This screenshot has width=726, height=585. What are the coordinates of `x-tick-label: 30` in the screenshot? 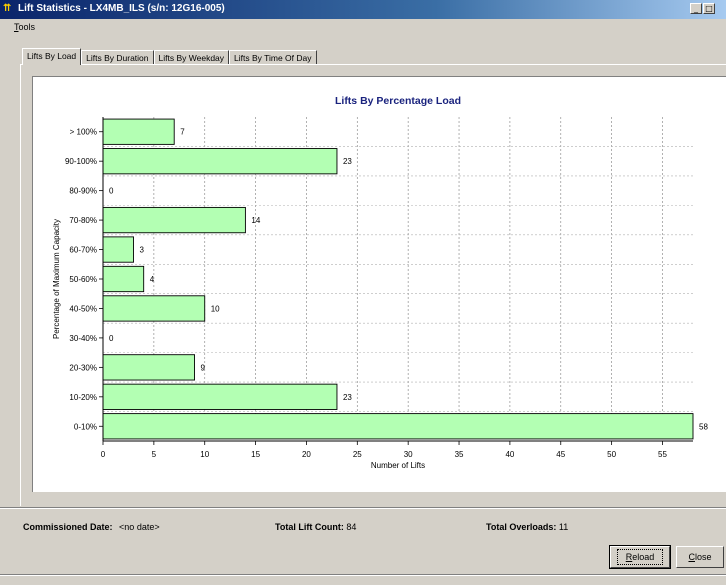 It's located at (408, 454).